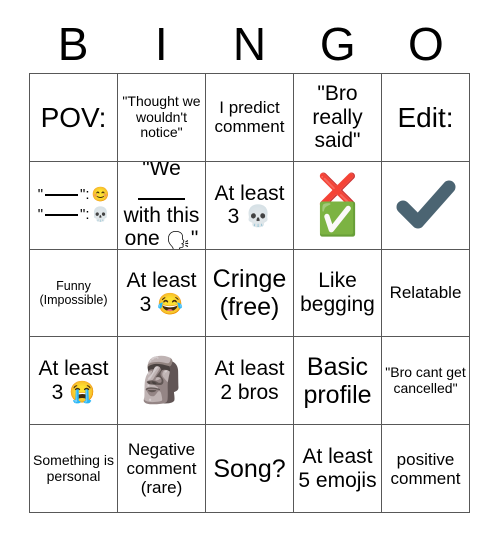 This screenshot has width=500, height=544. I want to click on bingo-cell-r1c4: "Bro really said", so click(338, 118).